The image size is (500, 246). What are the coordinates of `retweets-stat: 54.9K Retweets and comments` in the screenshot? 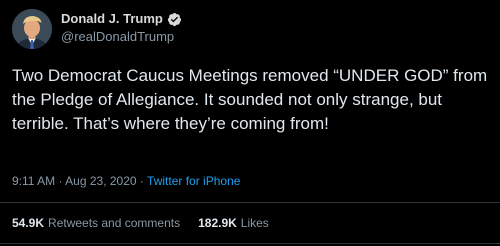 It's located at (96, 223).